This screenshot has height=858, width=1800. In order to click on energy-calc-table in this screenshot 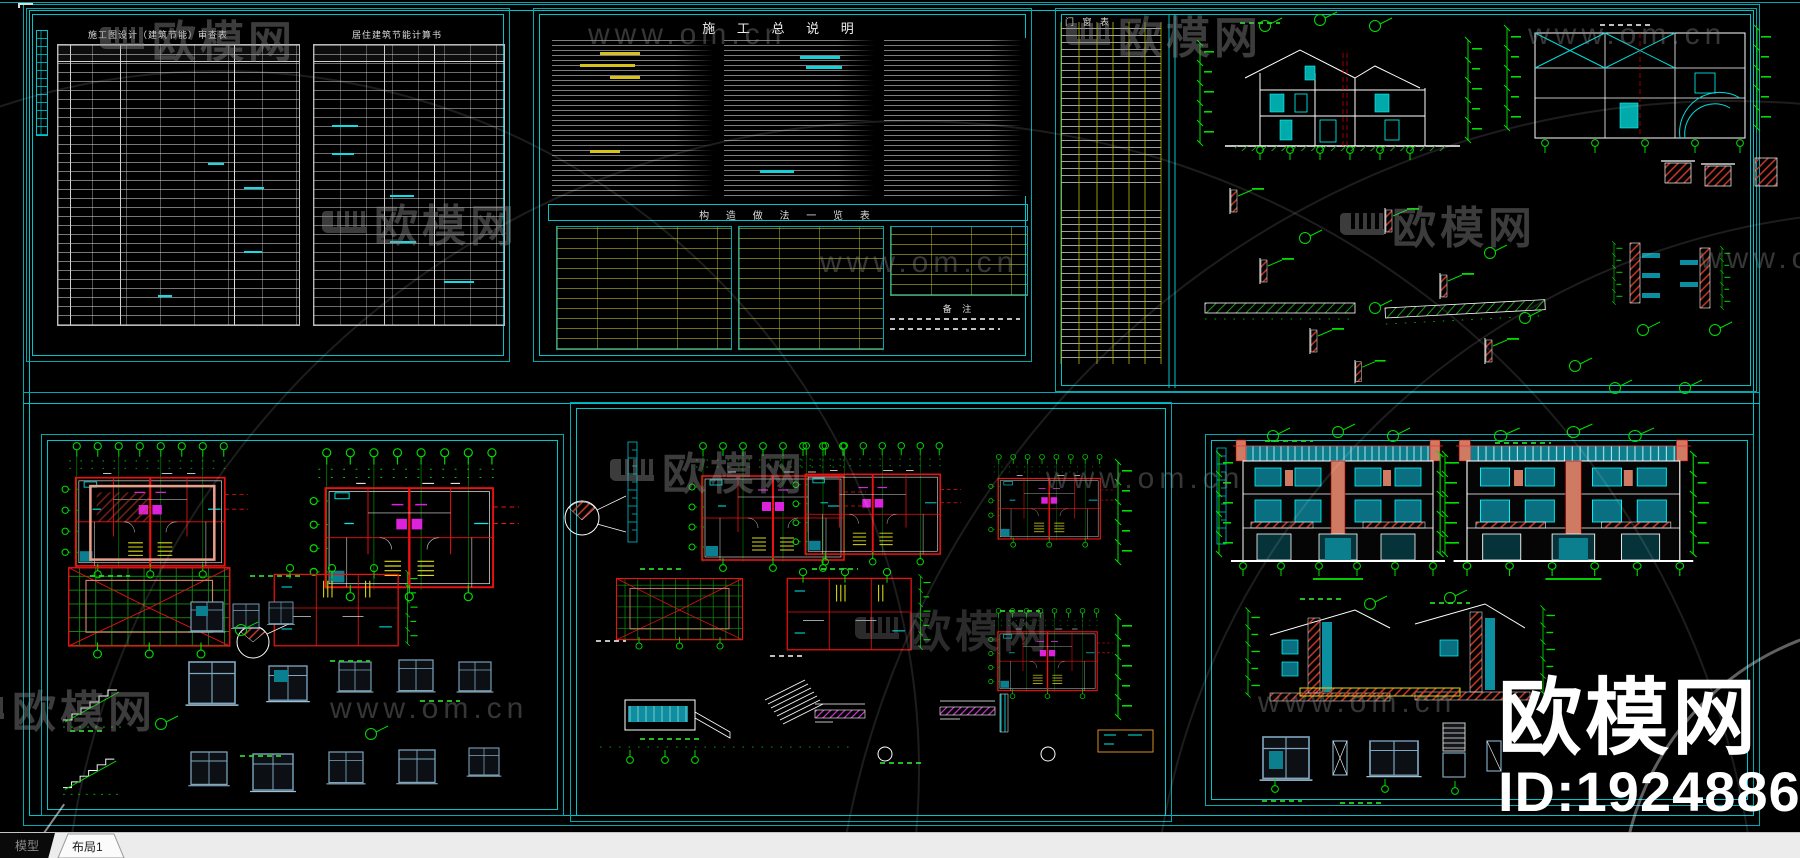, I will do `click(409, 185)`.